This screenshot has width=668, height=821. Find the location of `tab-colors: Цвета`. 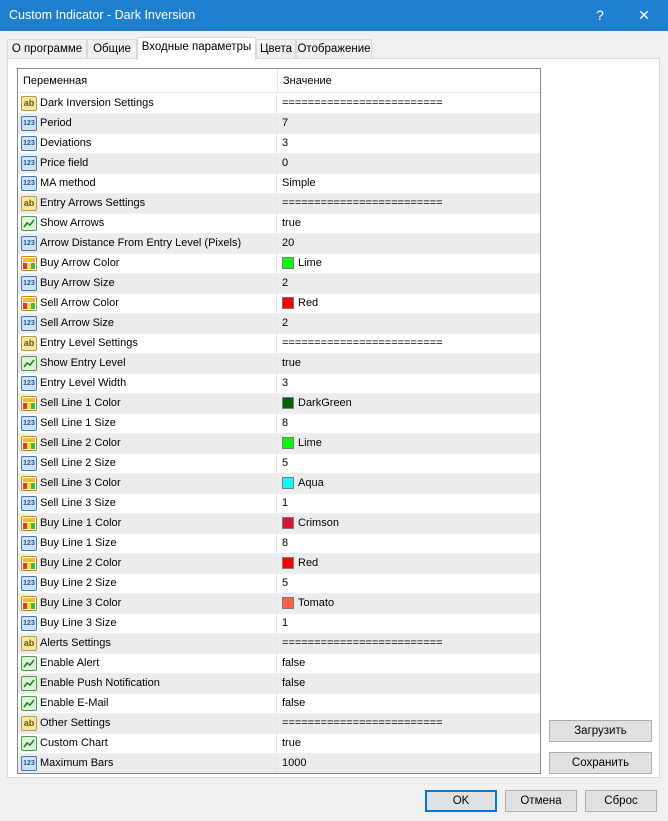

tab-colors: Цвета is located at coordinates (276, 49).